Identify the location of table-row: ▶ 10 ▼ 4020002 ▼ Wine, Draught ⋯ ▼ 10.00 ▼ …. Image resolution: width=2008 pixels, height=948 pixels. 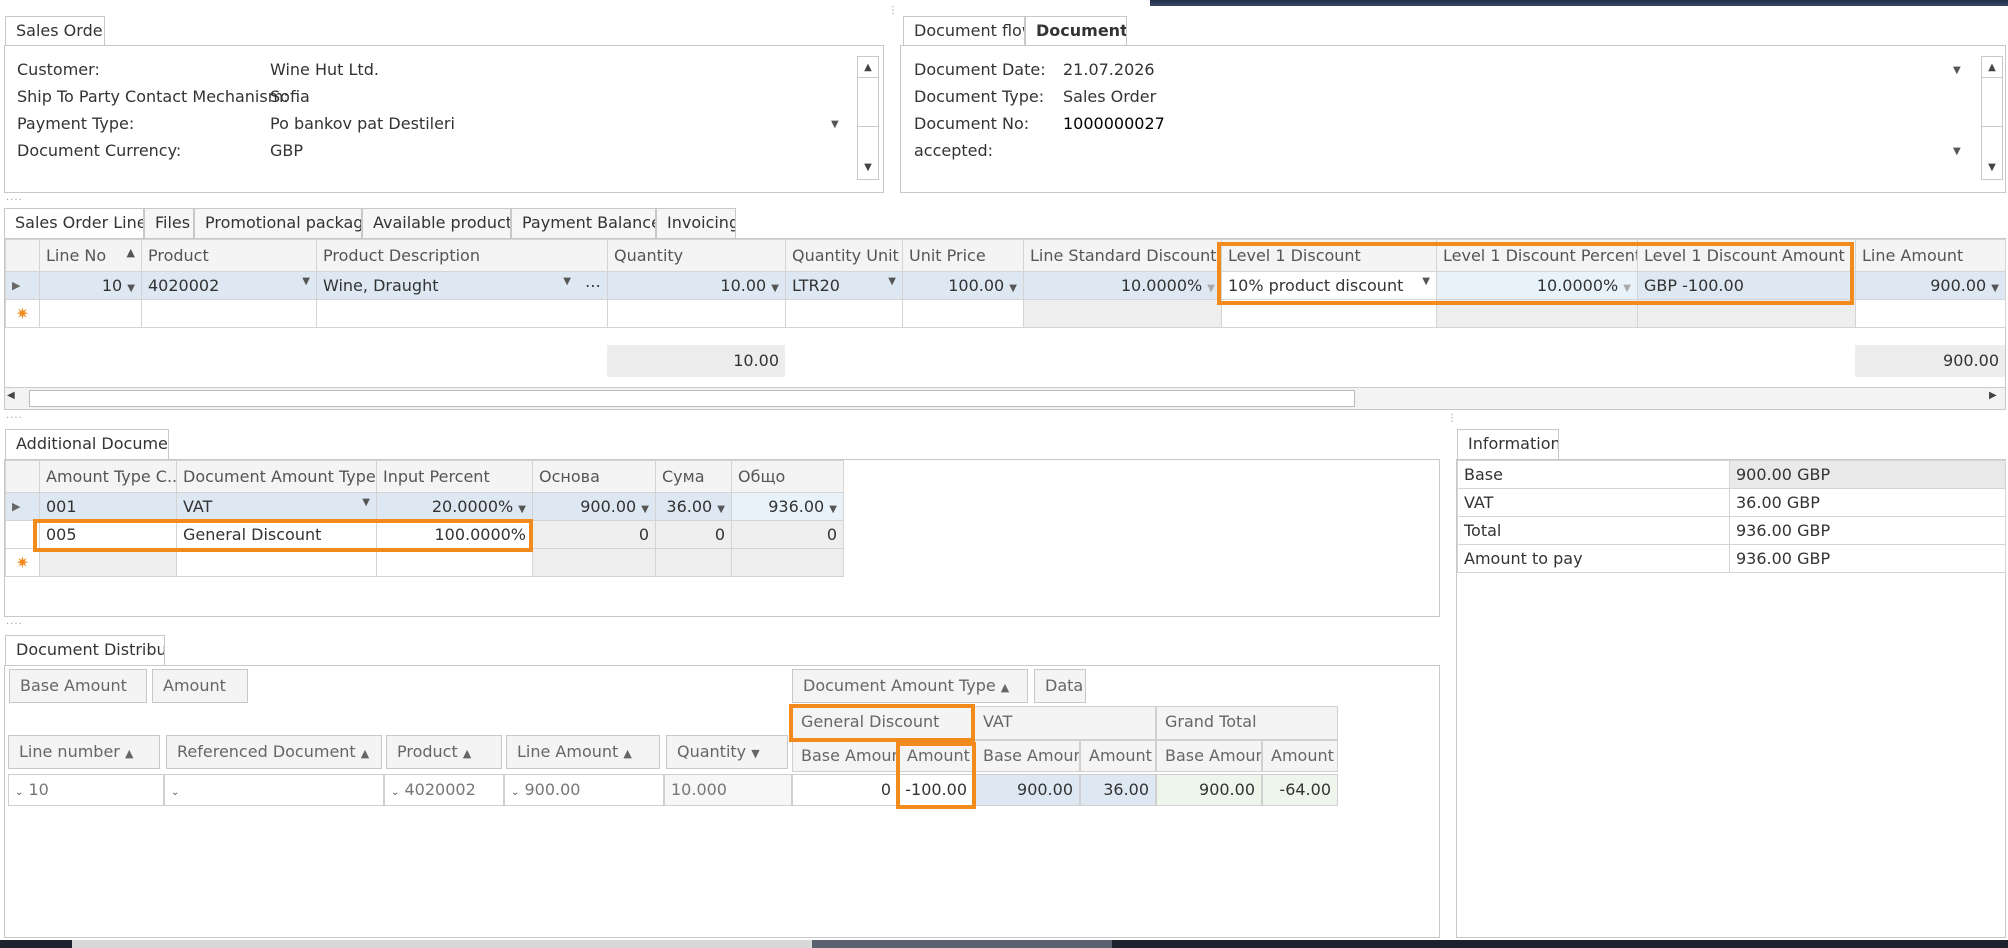
(1005, 285).